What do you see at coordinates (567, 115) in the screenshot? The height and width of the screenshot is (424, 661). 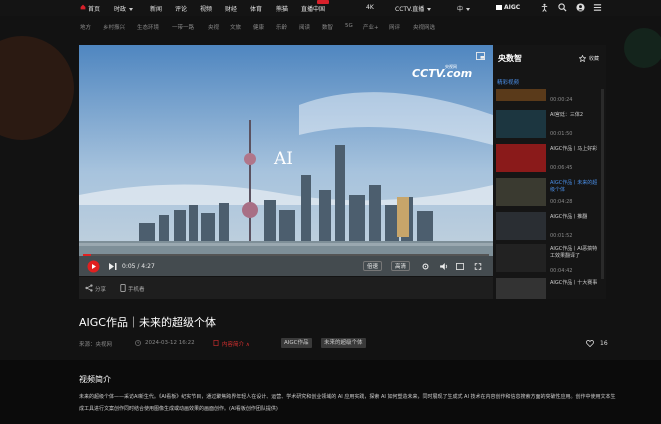 I see `item-title: AI宫廷：三体2` at bounding box center [567, 115].